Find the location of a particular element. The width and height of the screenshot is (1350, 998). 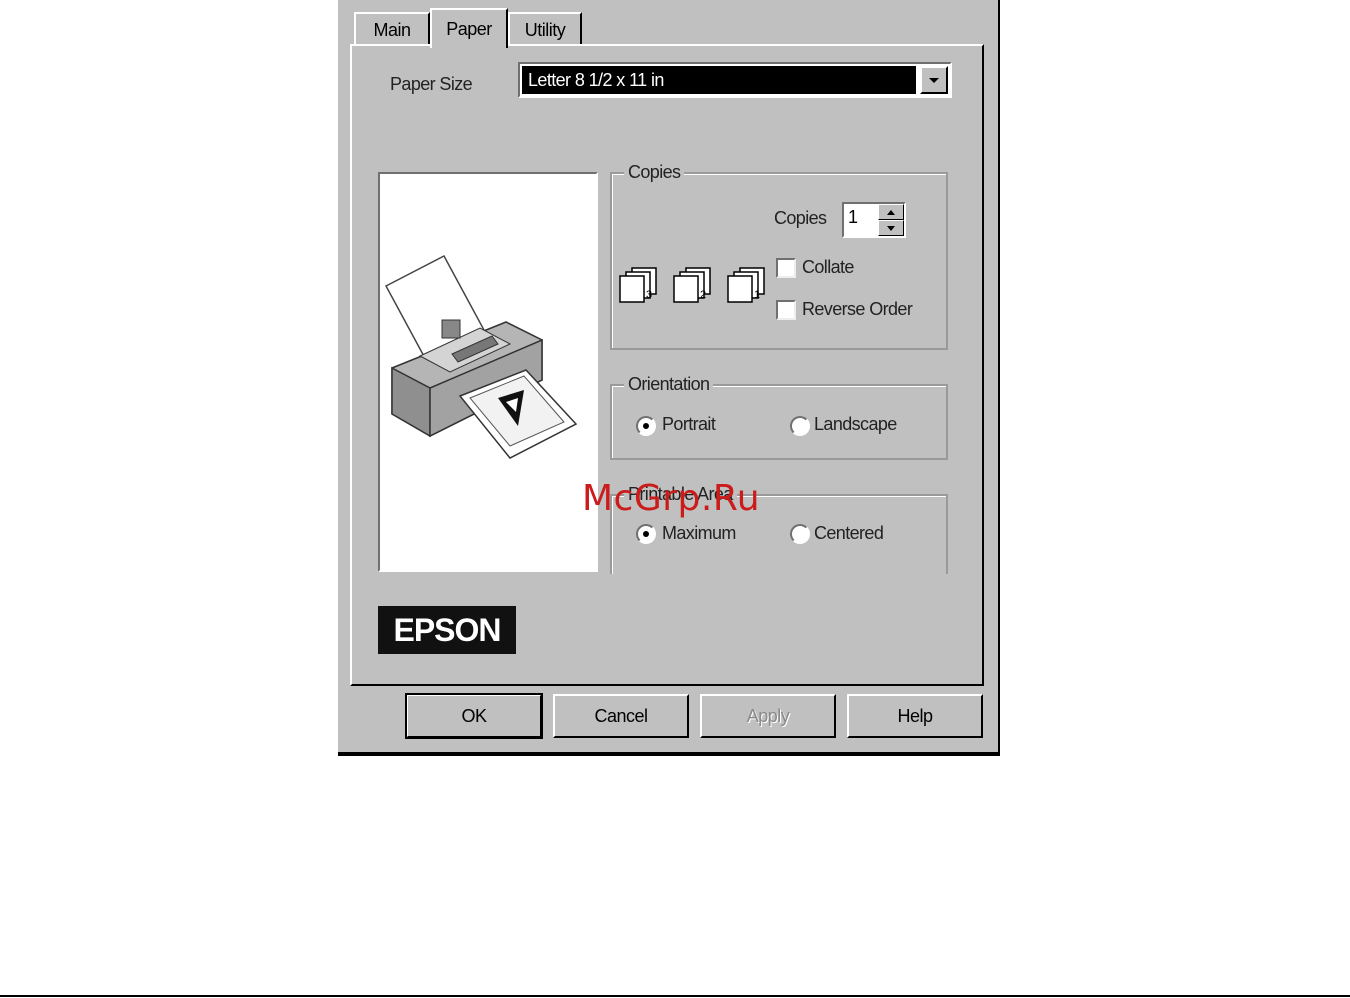

ok-button-label: OK is located at coordinates (474, 715).